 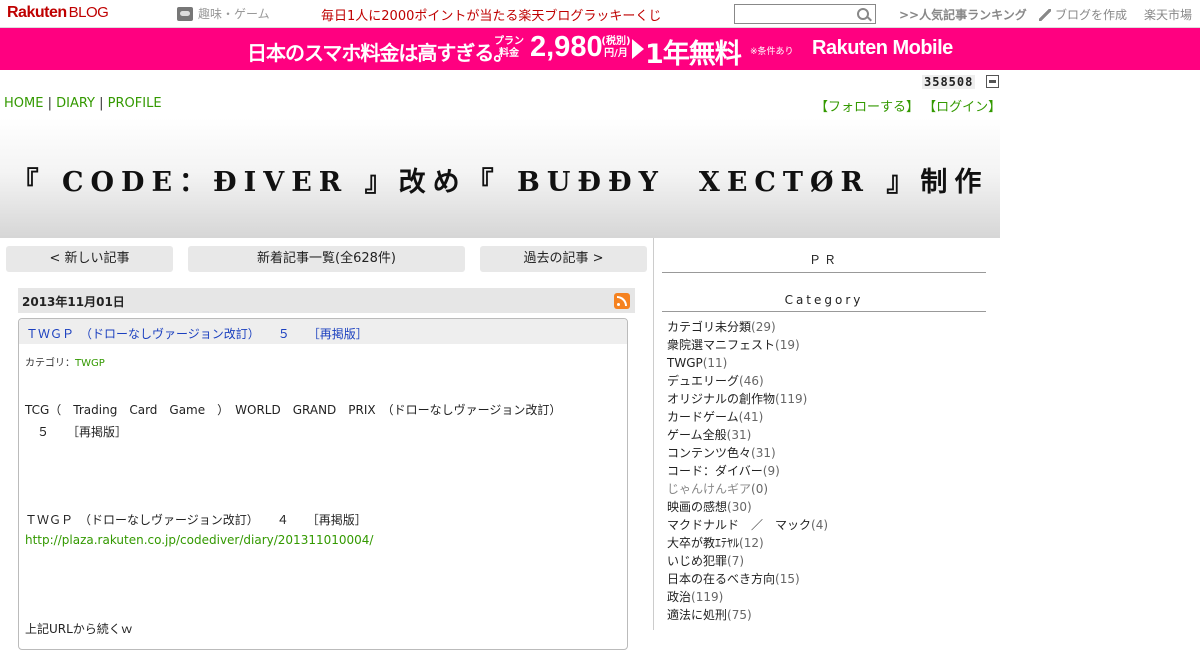 I want to click on category-count: (15), so click(x=787, y=579).